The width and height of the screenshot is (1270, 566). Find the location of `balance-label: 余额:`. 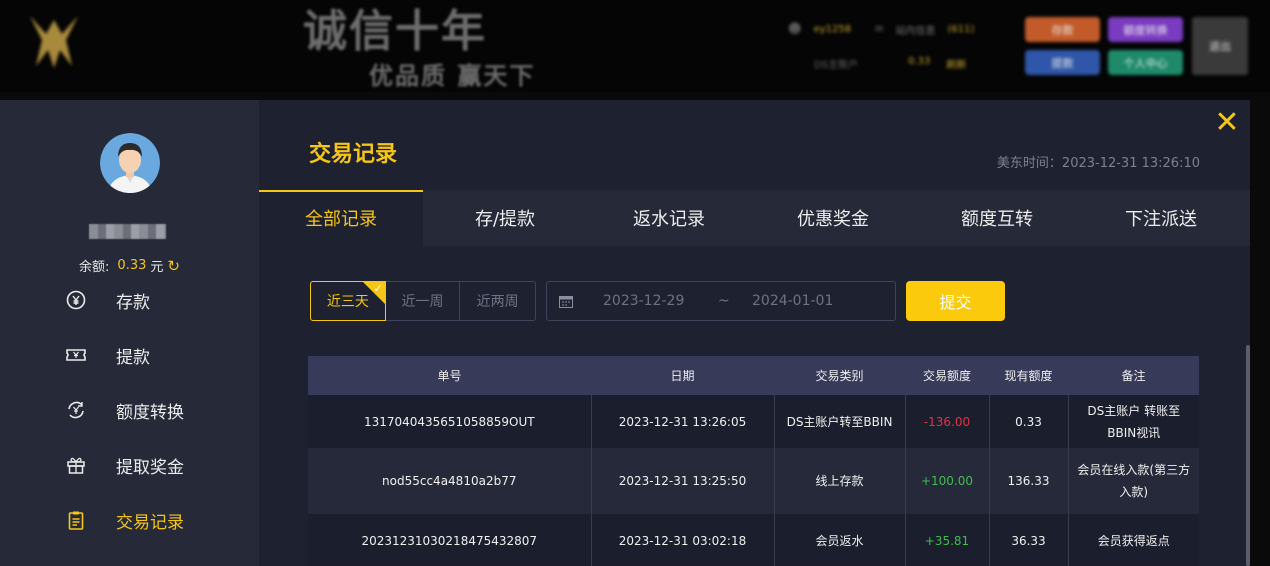

balance-label: 余额: is located at coordinates (94, 267).